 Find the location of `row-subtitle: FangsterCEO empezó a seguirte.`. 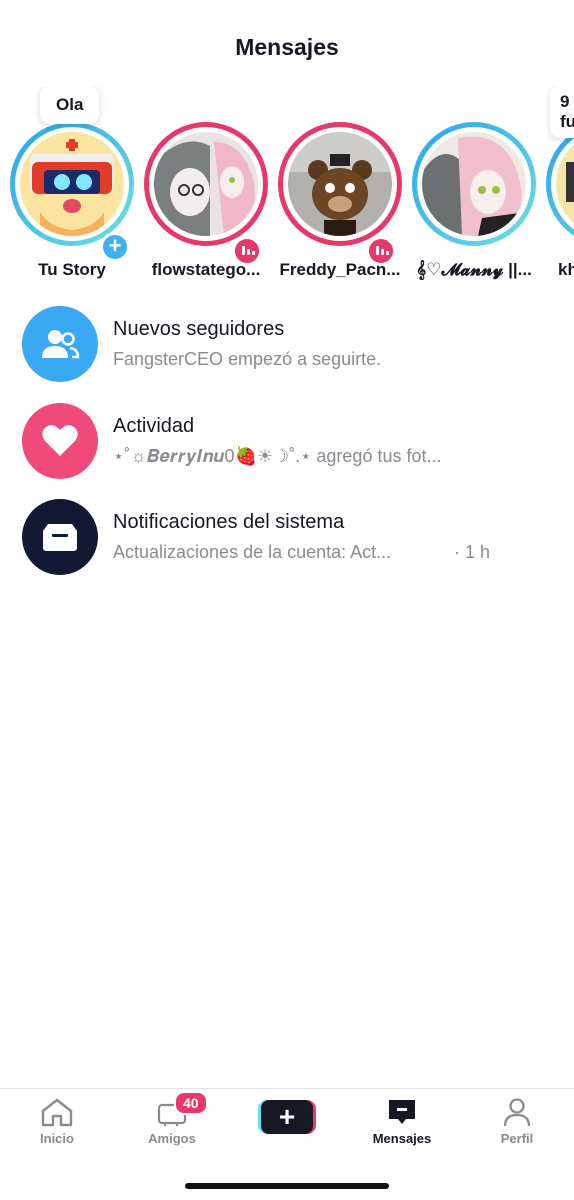

row-subtitle: FangsterCEO empezó a seguirte. is located at coordinates (247, 359).